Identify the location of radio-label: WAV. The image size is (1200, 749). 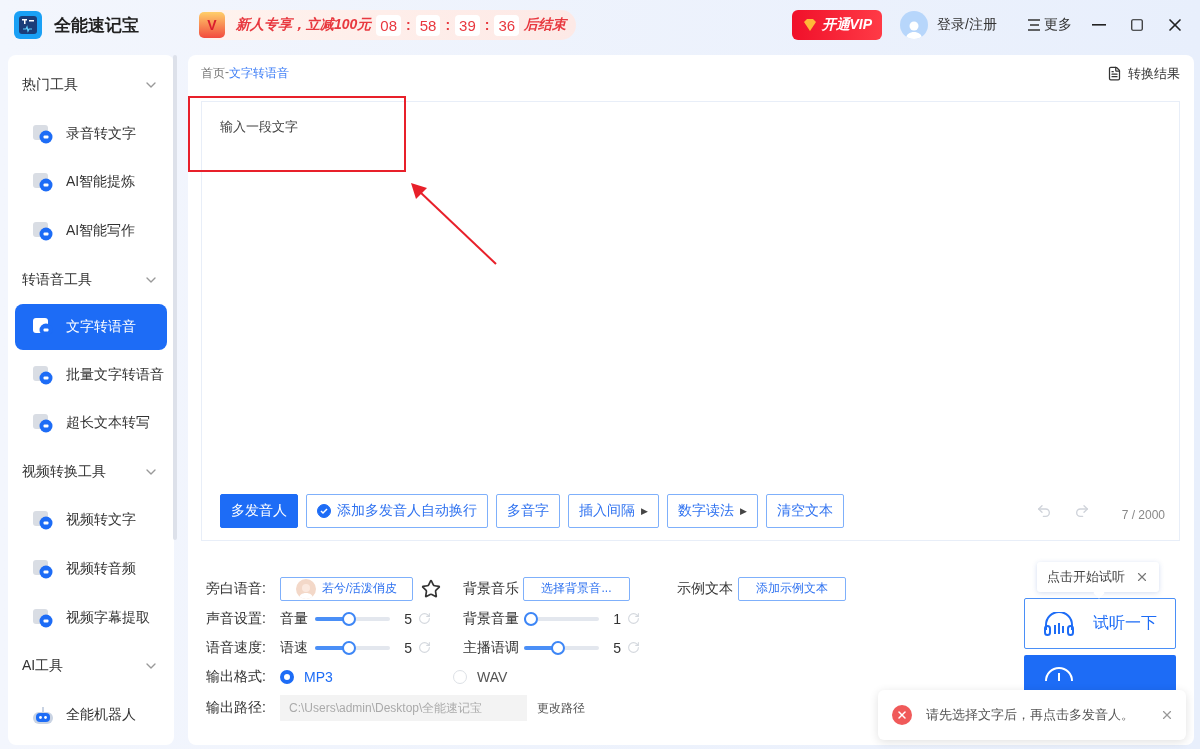
(492, 676).